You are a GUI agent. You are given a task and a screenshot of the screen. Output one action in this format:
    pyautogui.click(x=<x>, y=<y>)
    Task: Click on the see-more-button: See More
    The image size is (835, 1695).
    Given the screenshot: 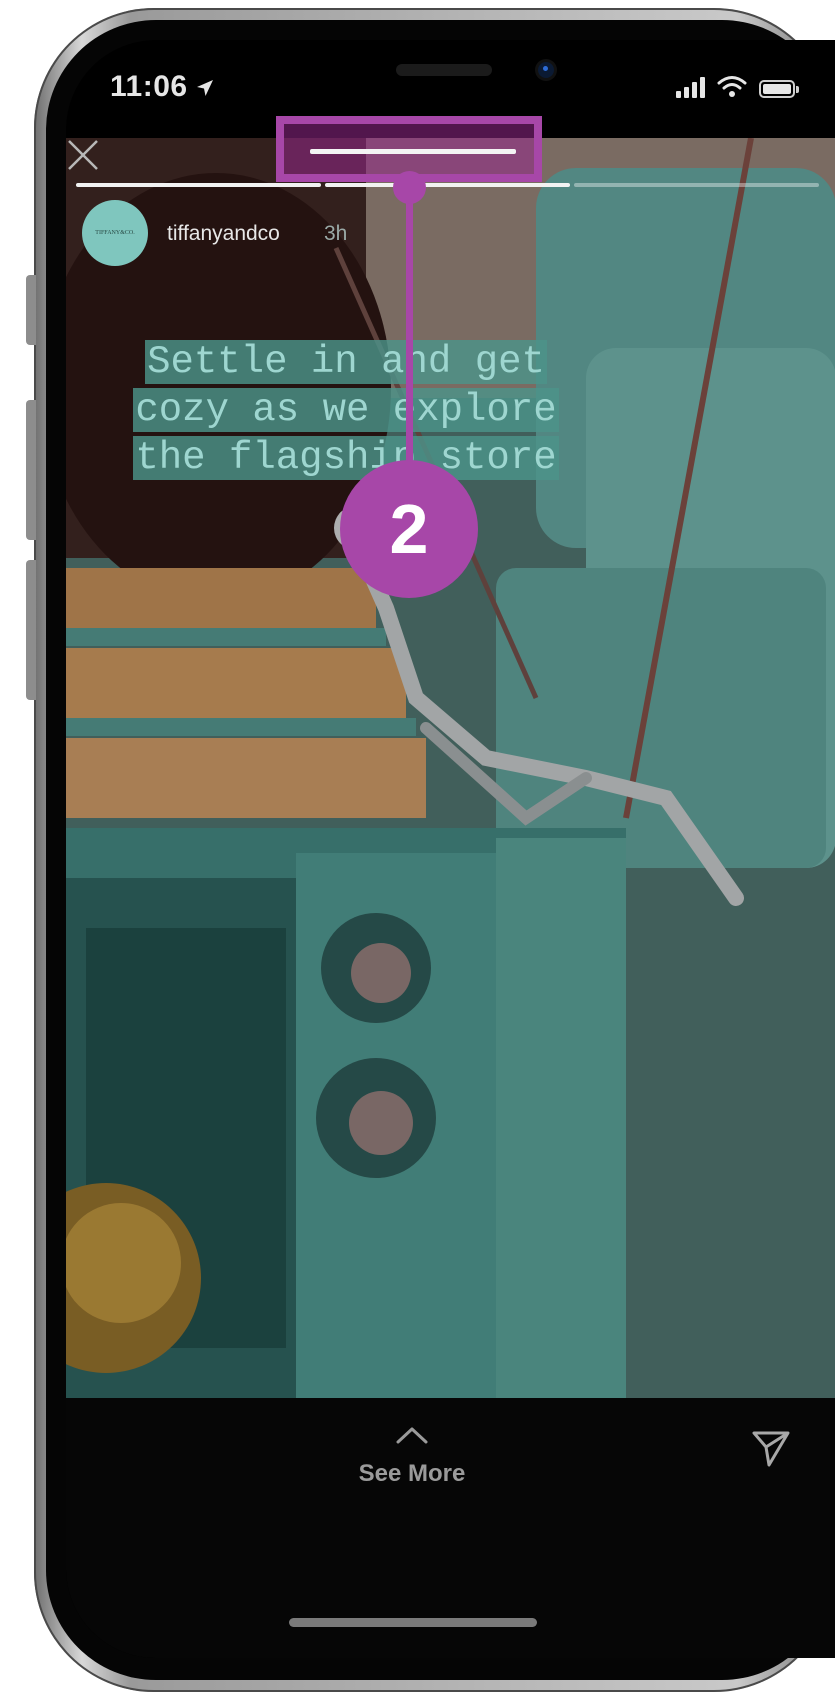 What is the action you would take?
    pyautogui.click(x=412, y=1474)
    